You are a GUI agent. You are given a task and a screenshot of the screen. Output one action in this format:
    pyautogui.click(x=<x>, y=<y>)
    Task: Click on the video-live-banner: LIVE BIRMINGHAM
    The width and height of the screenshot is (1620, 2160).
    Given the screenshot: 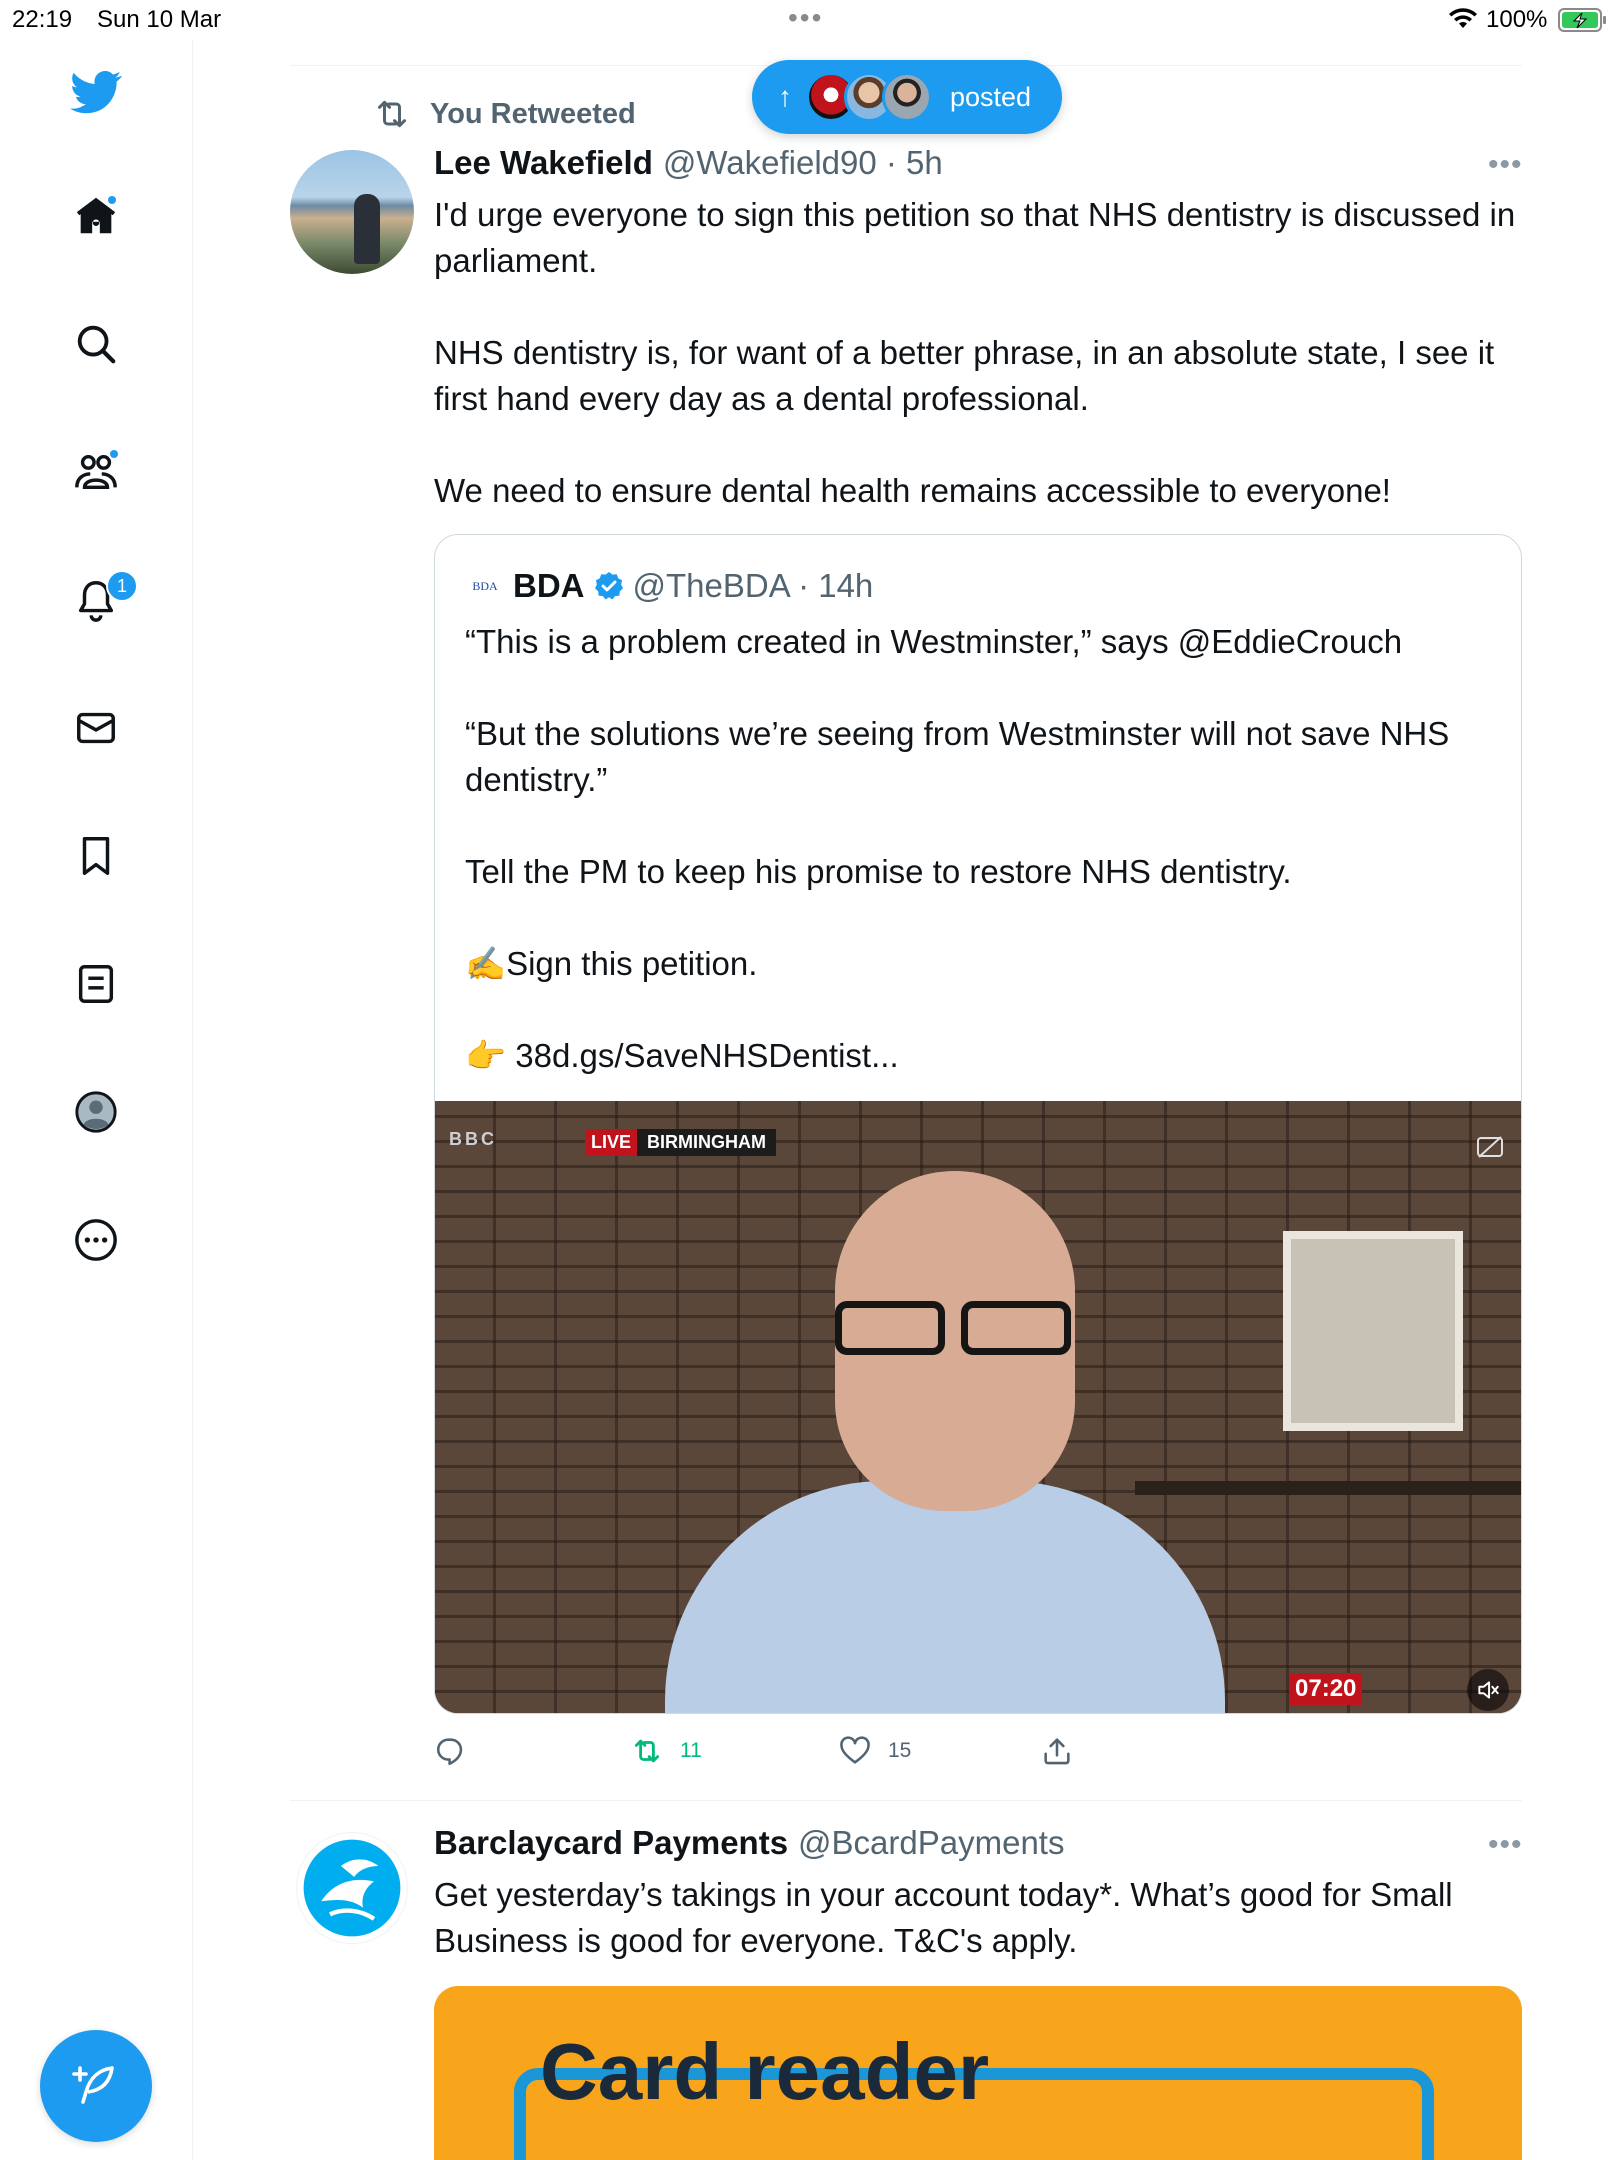 What is the action you would take?
    pyautogui.click(x=681, y=1142)
    